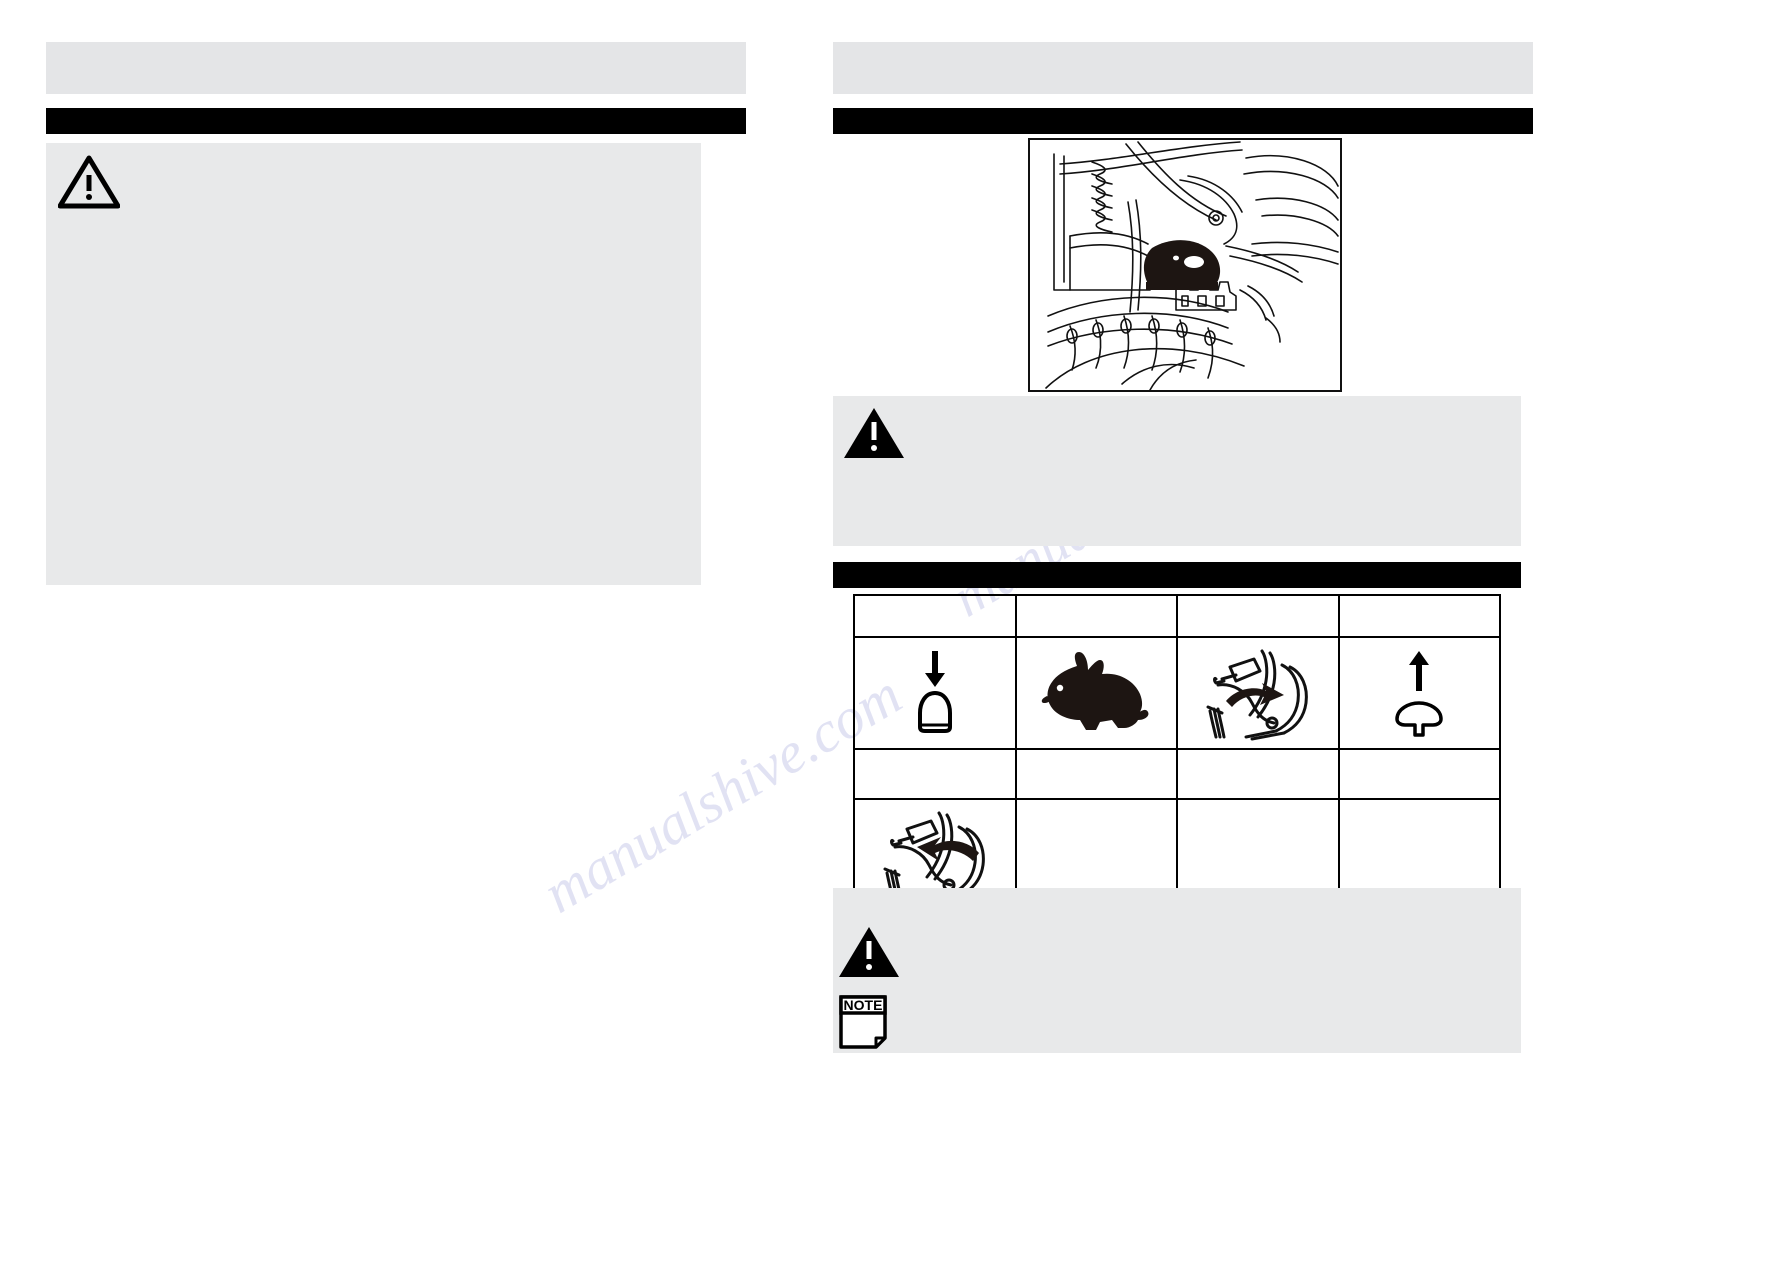 This screenshot has width=1786, height=1263. I want to click on right-warning-callout, so click(1177, 471).